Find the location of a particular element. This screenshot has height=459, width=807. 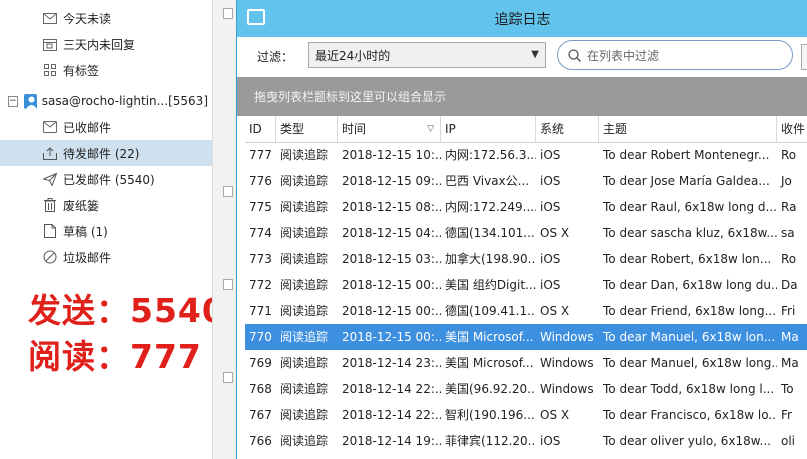

cell-id: 774 is located at coordinates (260, 233).